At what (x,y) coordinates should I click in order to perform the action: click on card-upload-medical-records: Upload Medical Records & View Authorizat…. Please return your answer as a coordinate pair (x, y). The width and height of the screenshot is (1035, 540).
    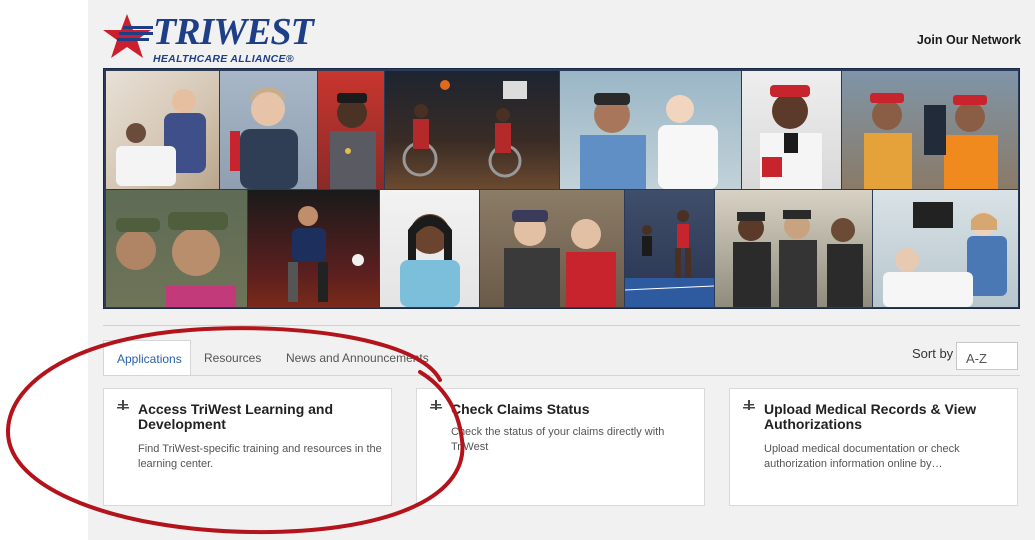
    Looking at the image, I should click on (873, 447).